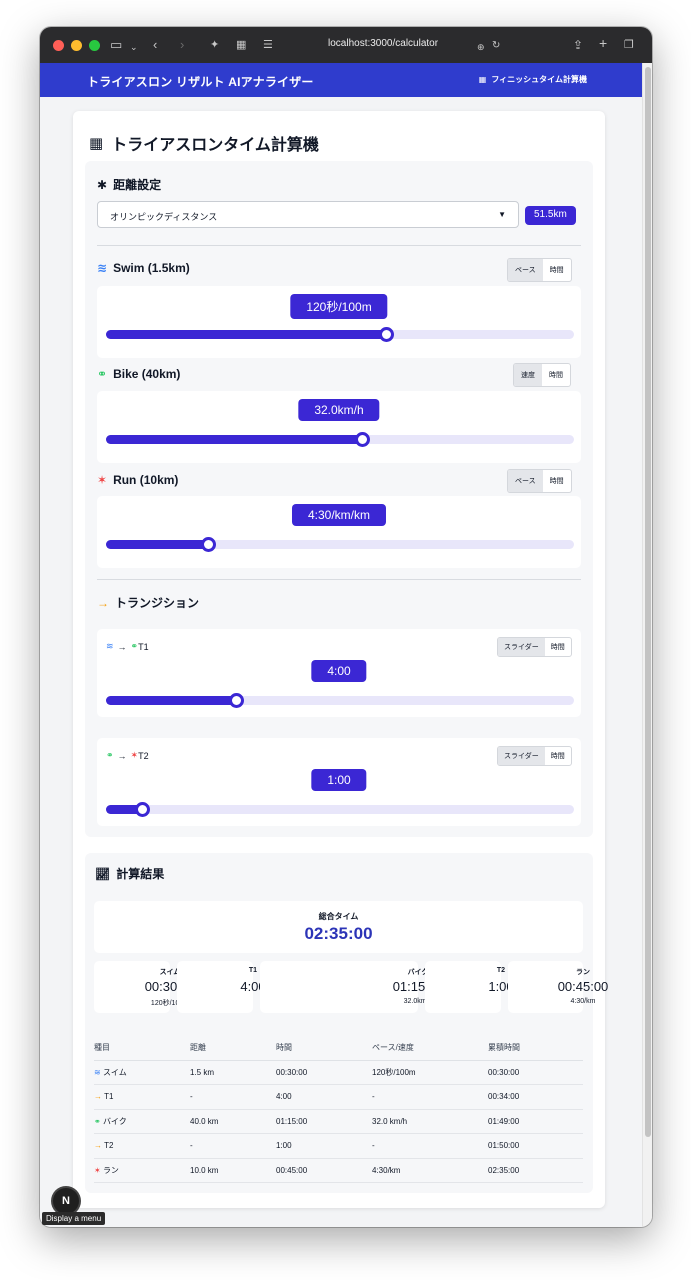  Describe the element at coordinates (221, 987) in the screenshot. I see `leg-card-t1: T1 4:00` at that location.